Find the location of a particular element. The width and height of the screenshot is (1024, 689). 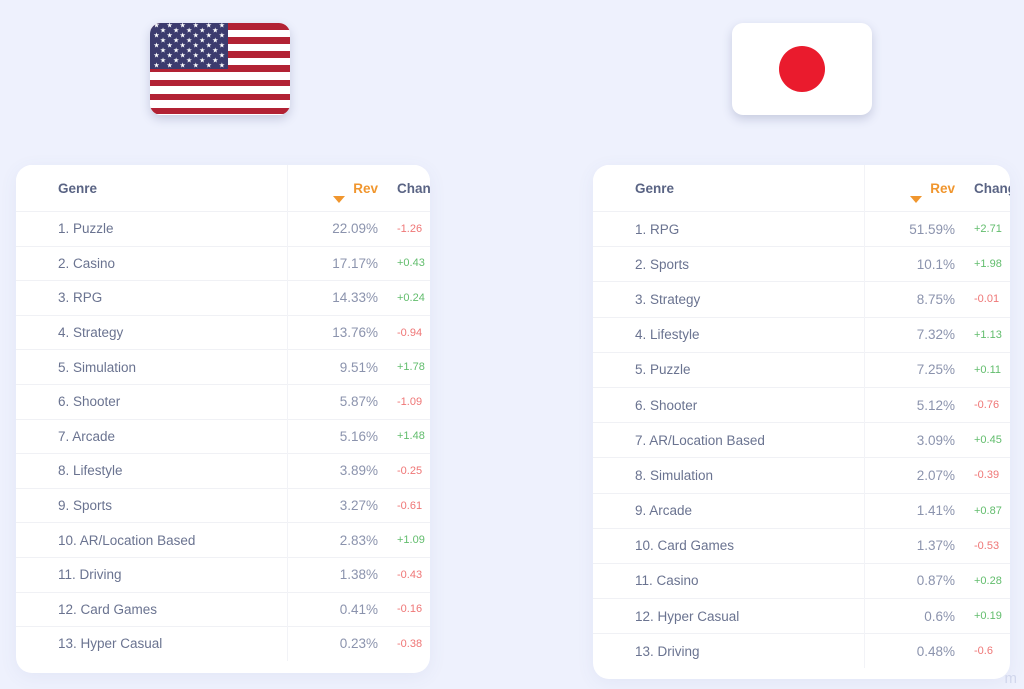

cell-rev: 8.75% is located at coordinates (911, 299).